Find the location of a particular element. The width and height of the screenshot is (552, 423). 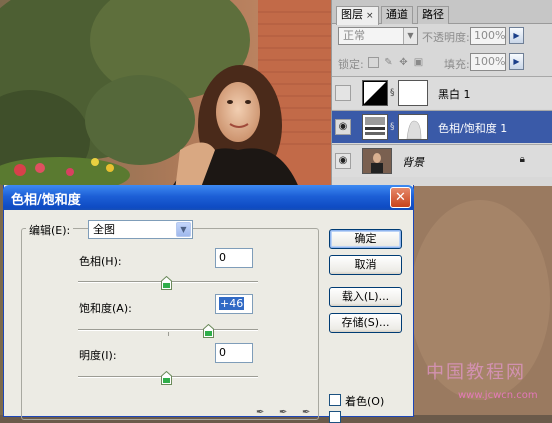

hue-saturation-adjustment-icon is located at coordinates (375, 127).